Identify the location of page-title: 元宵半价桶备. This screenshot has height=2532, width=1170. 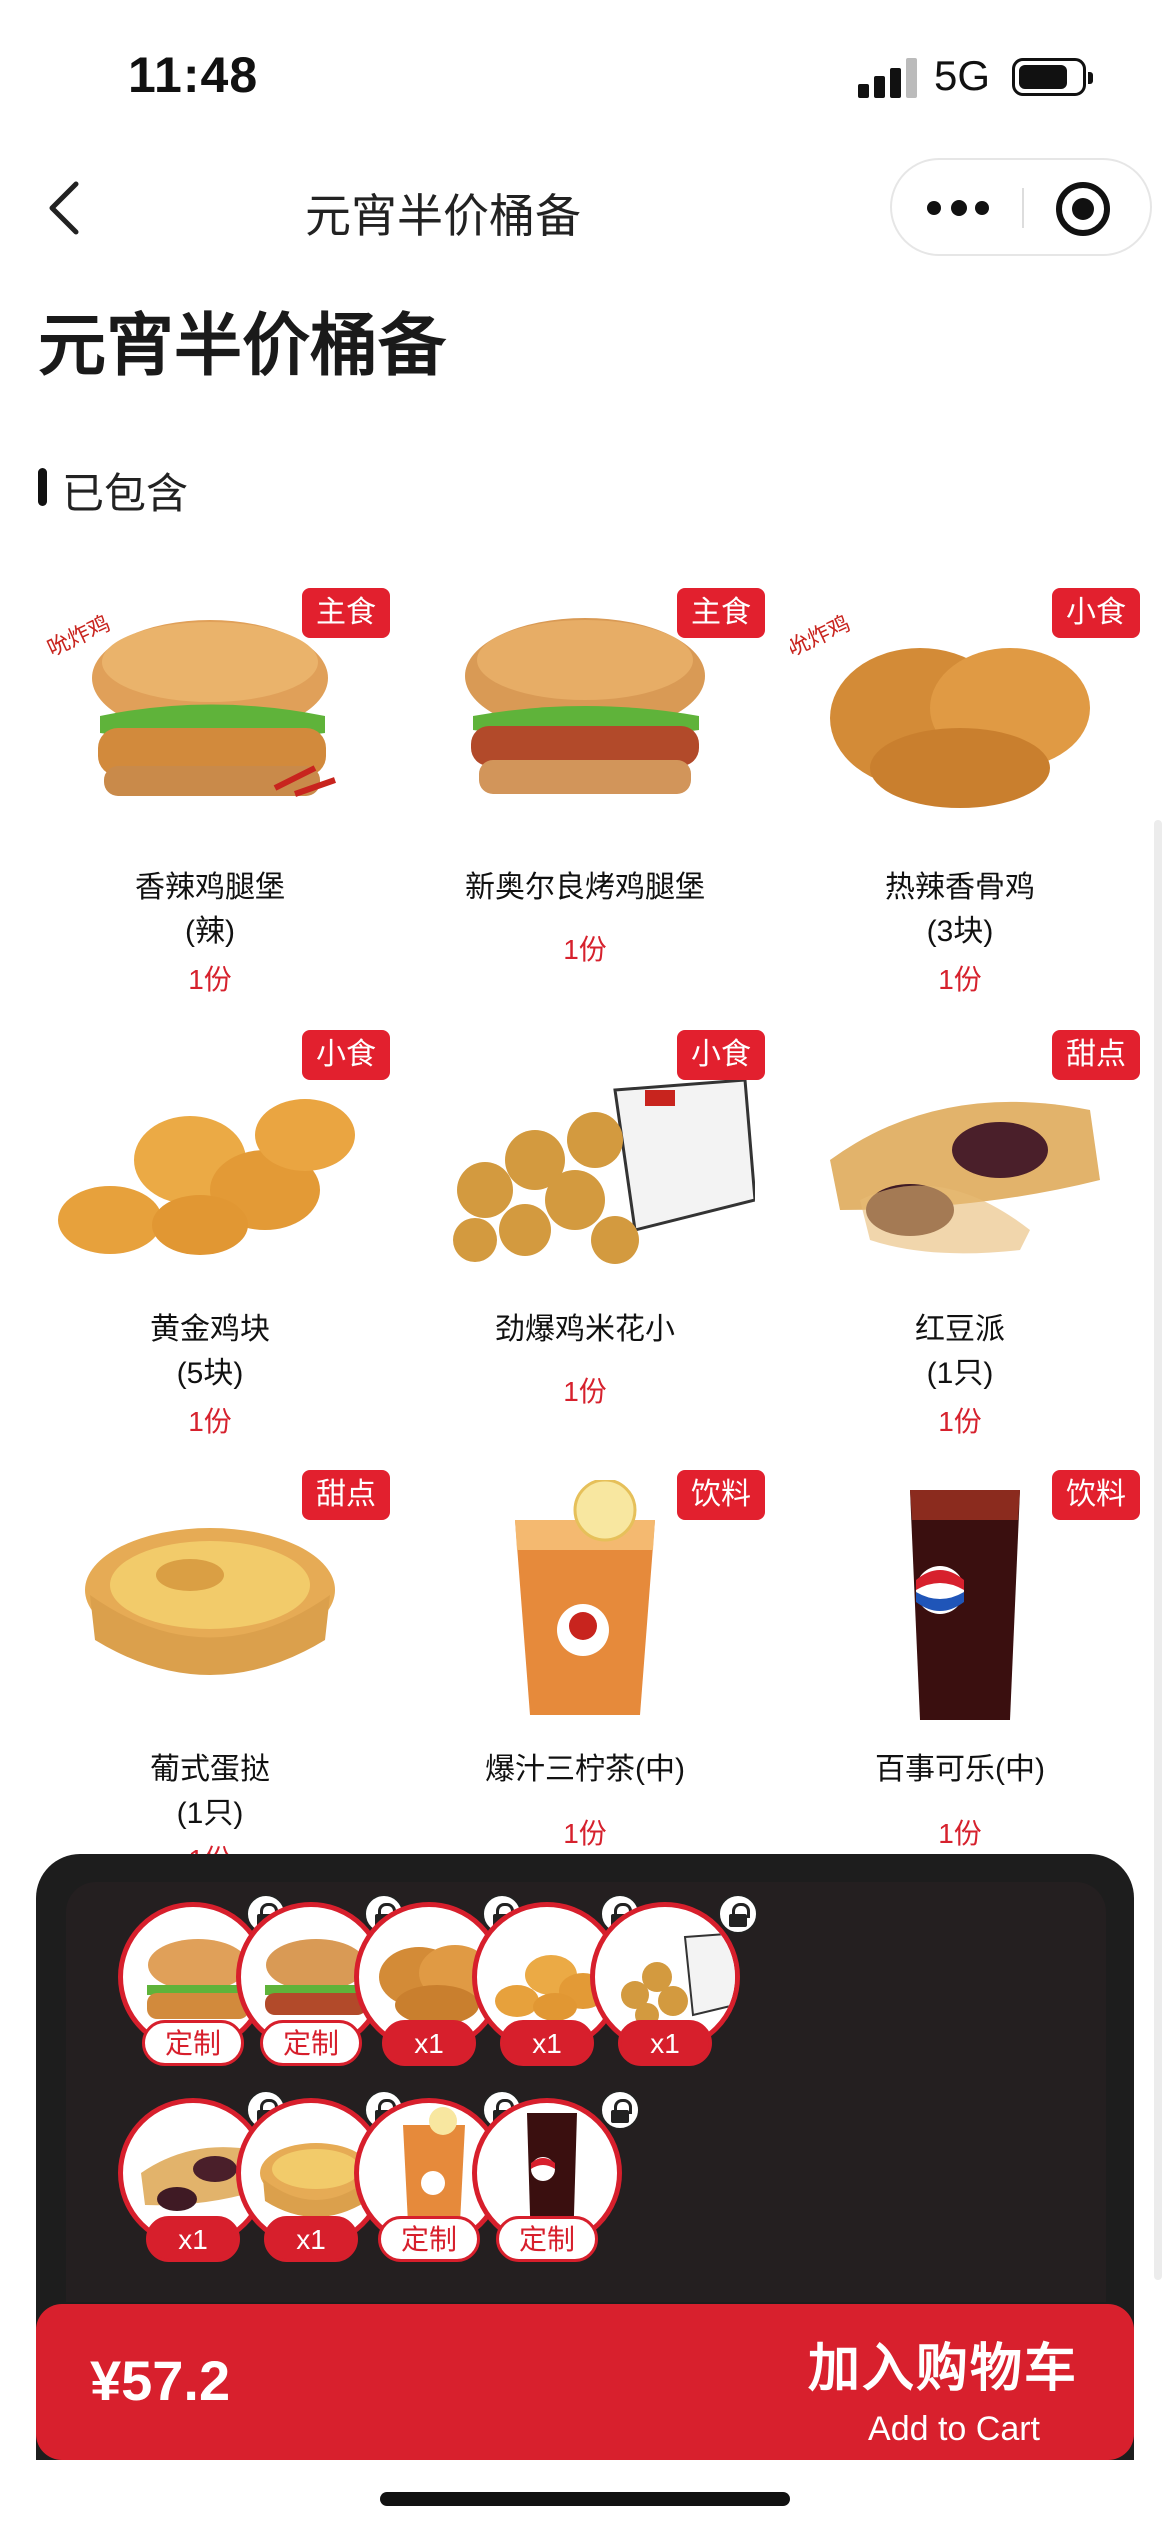
(242, 346).